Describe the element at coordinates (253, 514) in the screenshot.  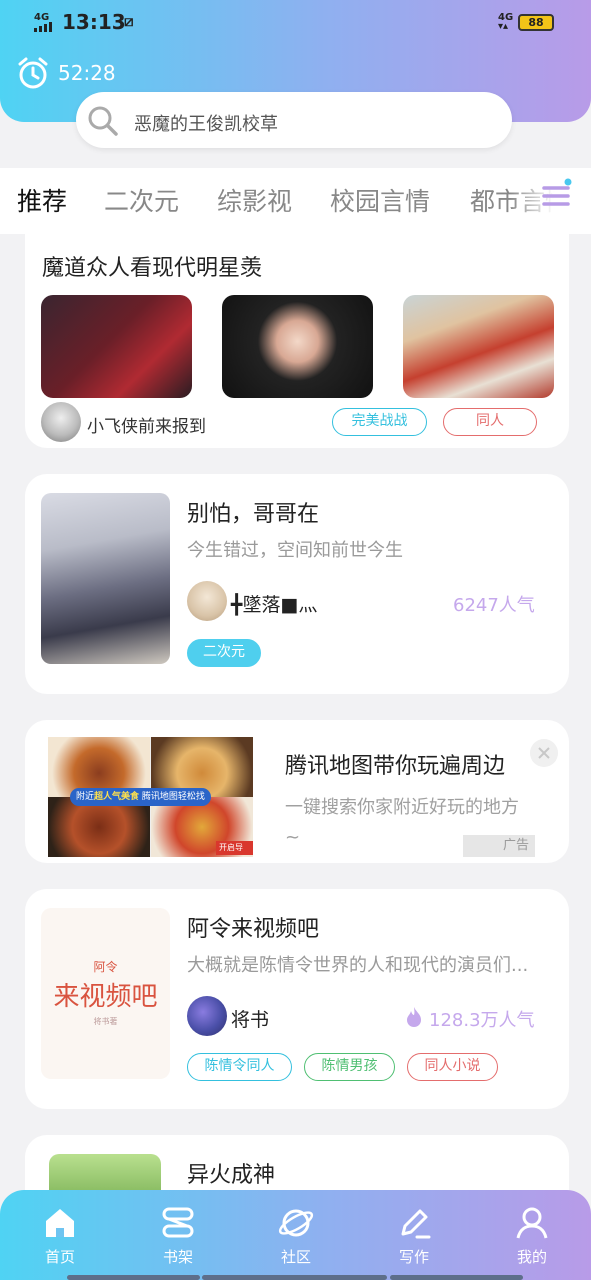
I see `story-title: 别怕，哥哥在` at that location.